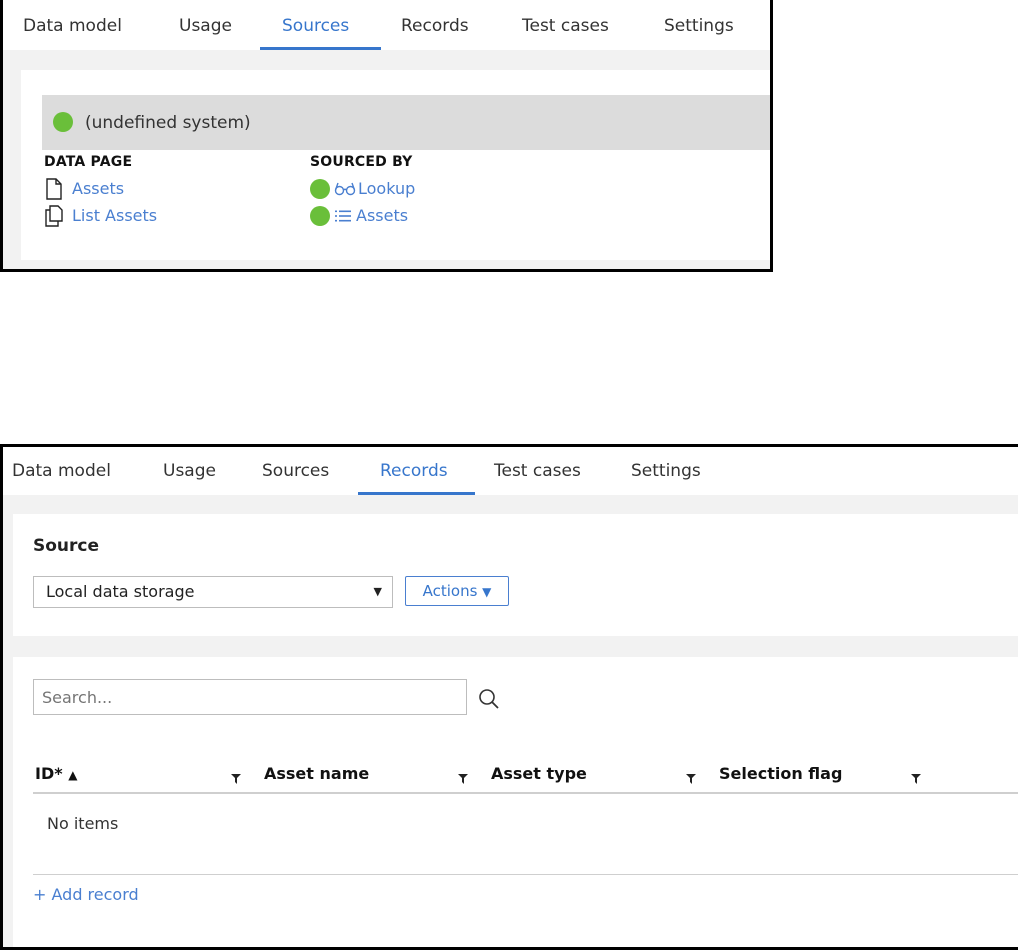 The height and width of the screenshot is (950, 1018). I want to click on data-page-link: Assets, so click(98, 189).